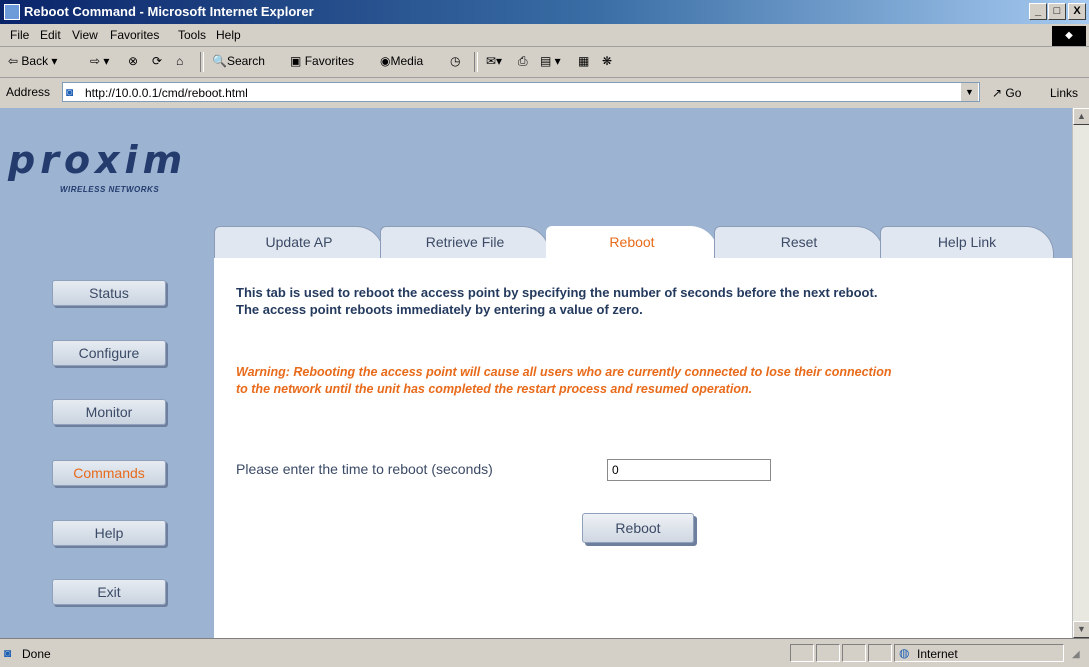  What do you see at coordinates (1069, 36) in the screenshot?
I see `windows-logo-icon: ◆` at bounding box center [1069, 36].